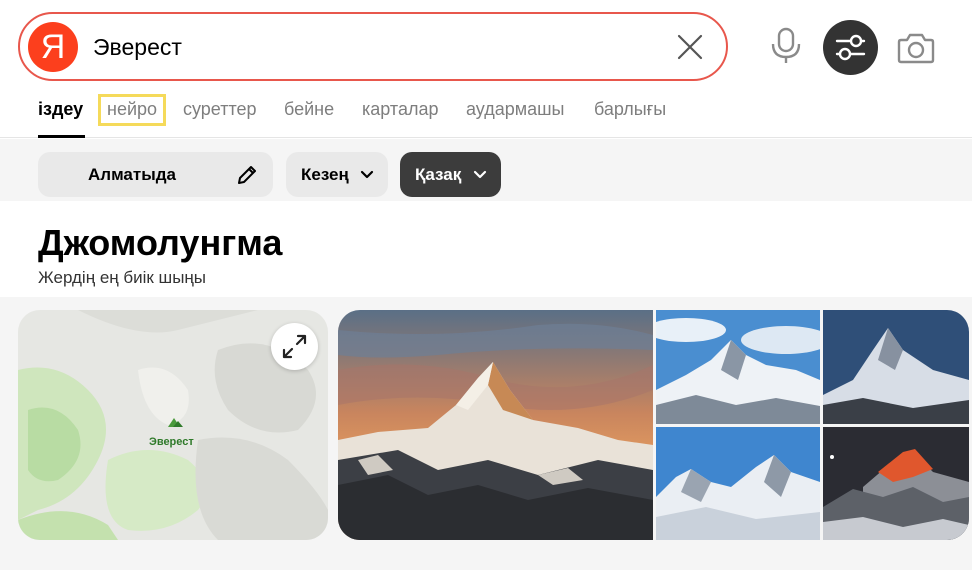 The height and width of the screenshot is (582, 972). I want to click on yandex-logo: Я, so click(53, 47).